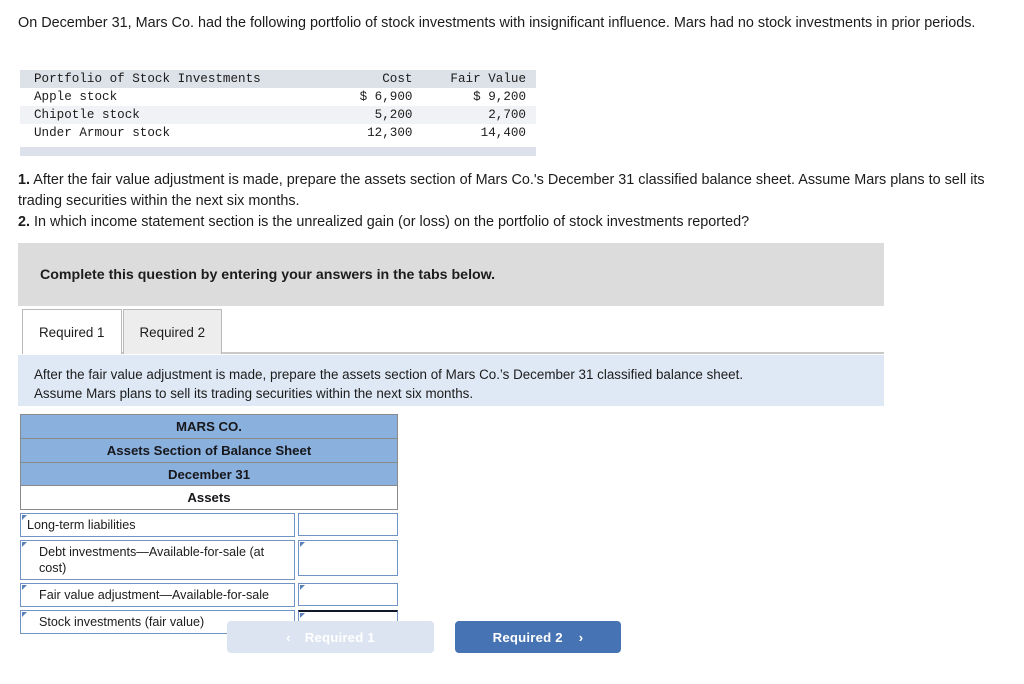 This screenshot has height=684, width=1024. I want to click on prev-button-label: Required 1, so click(339, 637).